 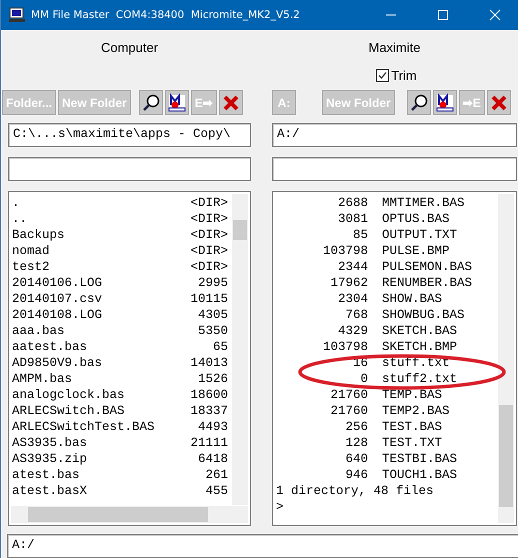 I want to click on file-size: 256, so click(x=356, y=427).